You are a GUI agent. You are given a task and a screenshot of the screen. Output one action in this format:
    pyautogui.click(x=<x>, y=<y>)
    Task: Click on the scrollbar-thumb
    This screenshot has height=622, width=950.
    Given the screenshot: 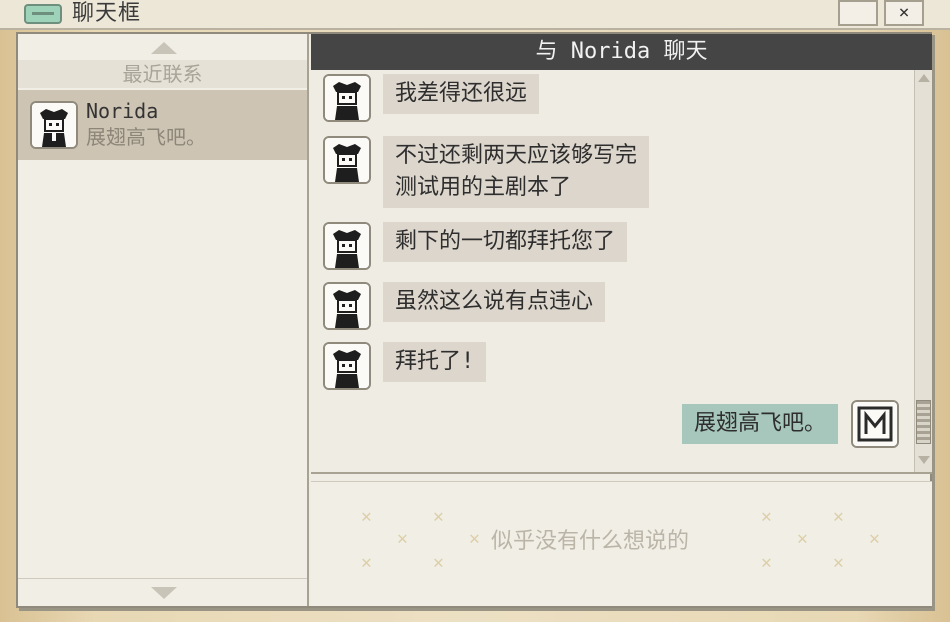 What is the action you would take?
    pyautogui.click(x=923, y=422)
    